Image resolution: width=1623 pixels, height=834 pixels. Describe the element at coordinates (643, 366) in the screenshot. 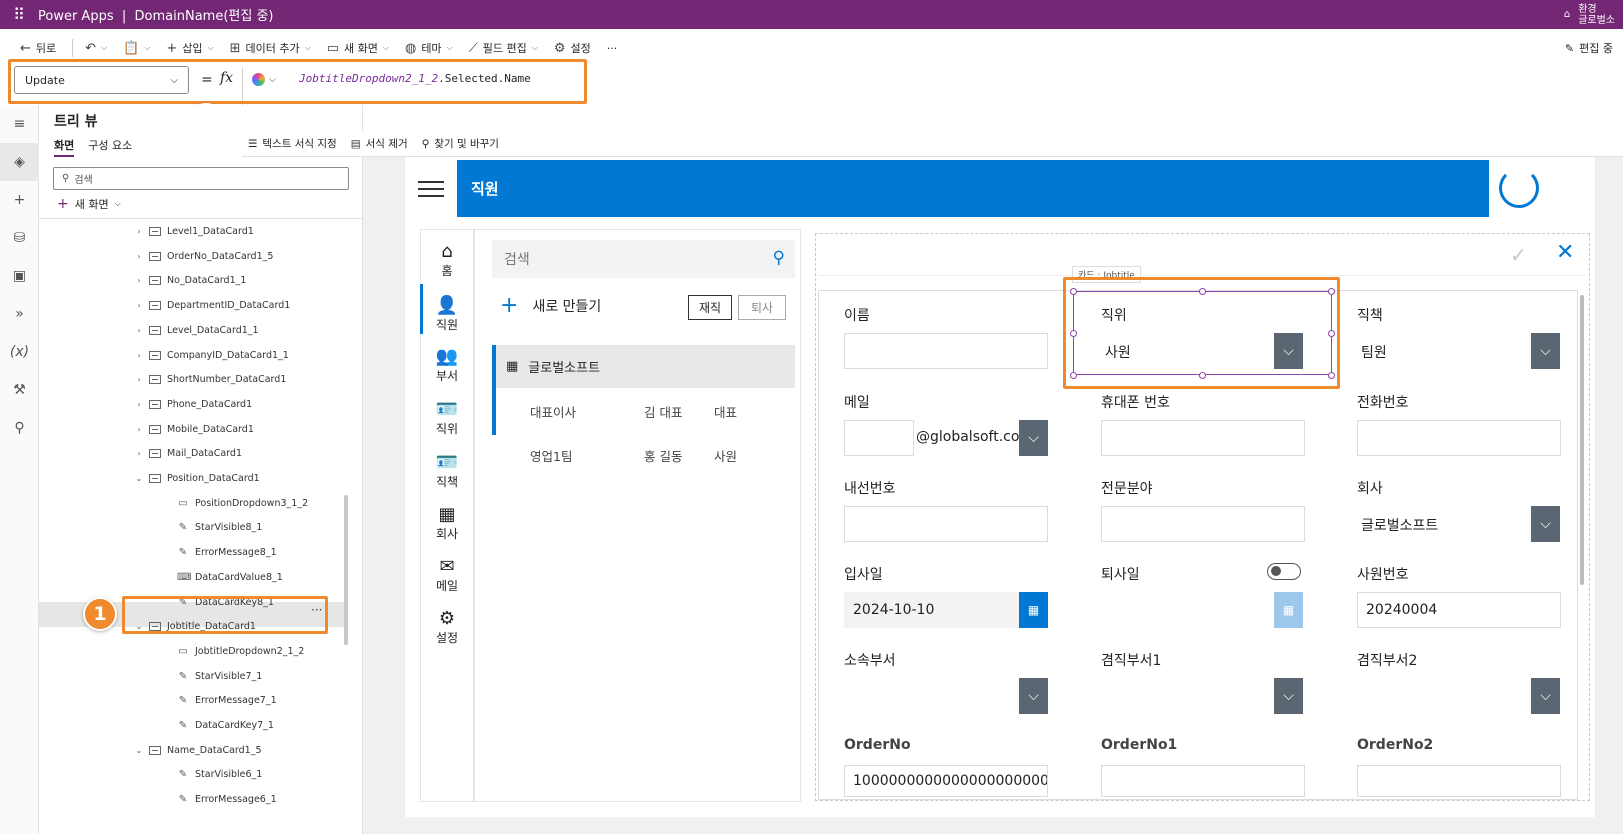

I see `company-group-header: ▦ 글로벌소프트` at that location.